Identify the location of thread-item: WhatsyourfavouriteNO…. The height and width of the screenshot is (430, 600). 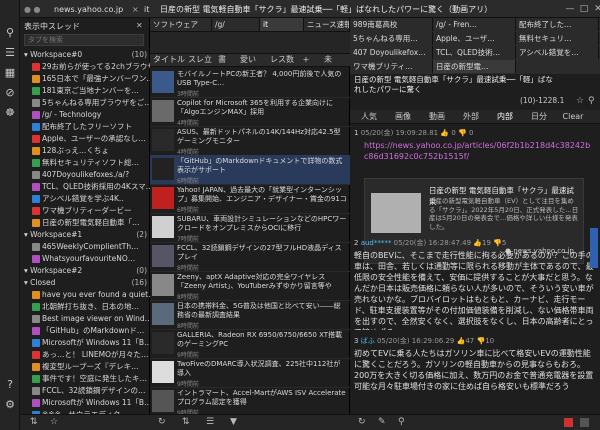
(85, 259).